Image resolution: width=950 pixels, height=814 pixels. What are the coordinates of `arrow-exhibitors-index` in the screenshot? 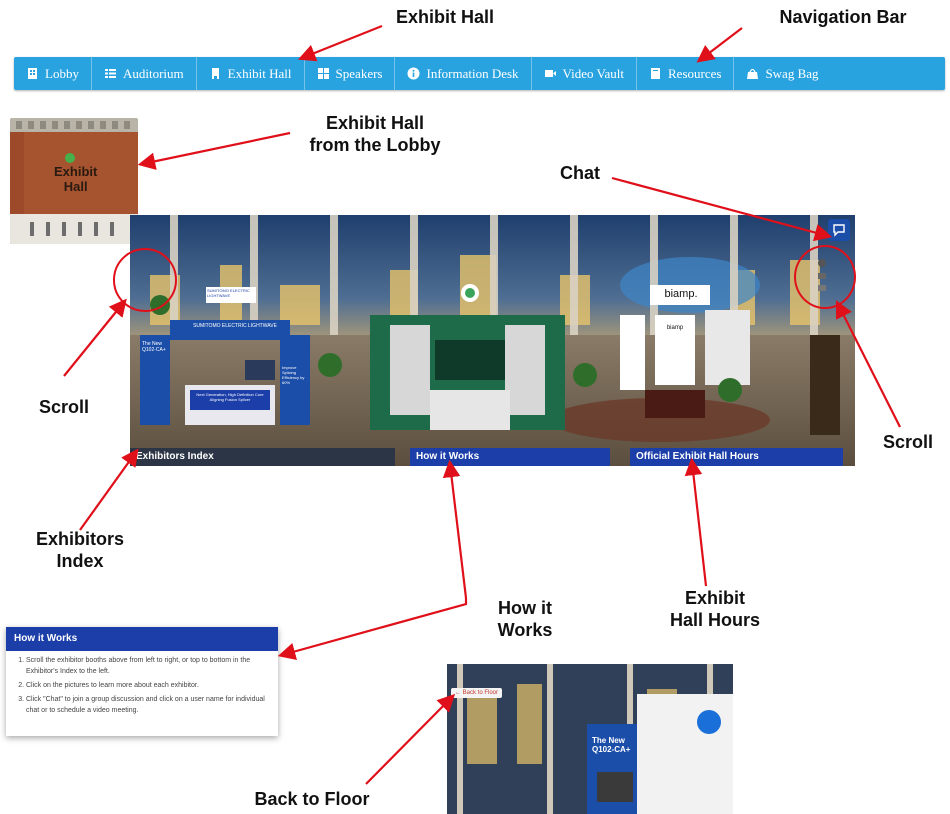 It's located at (109, 489).